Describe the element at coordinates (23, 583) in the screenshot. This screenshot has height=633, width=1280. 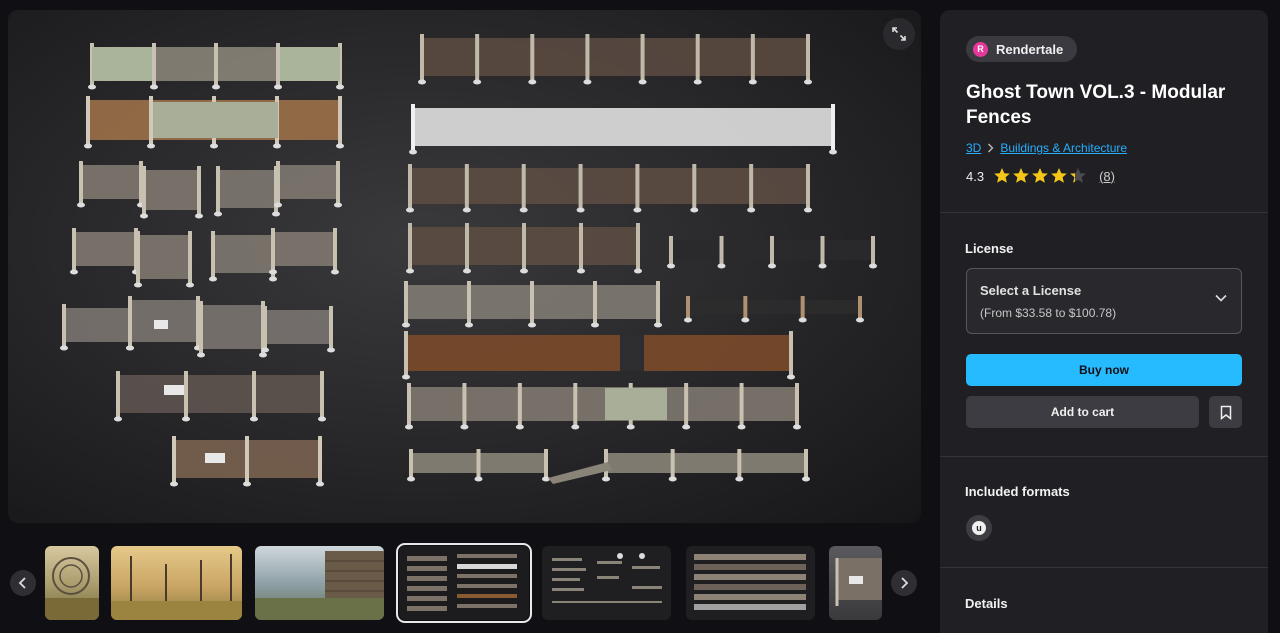
I see `carousel-prev-button` at that location.